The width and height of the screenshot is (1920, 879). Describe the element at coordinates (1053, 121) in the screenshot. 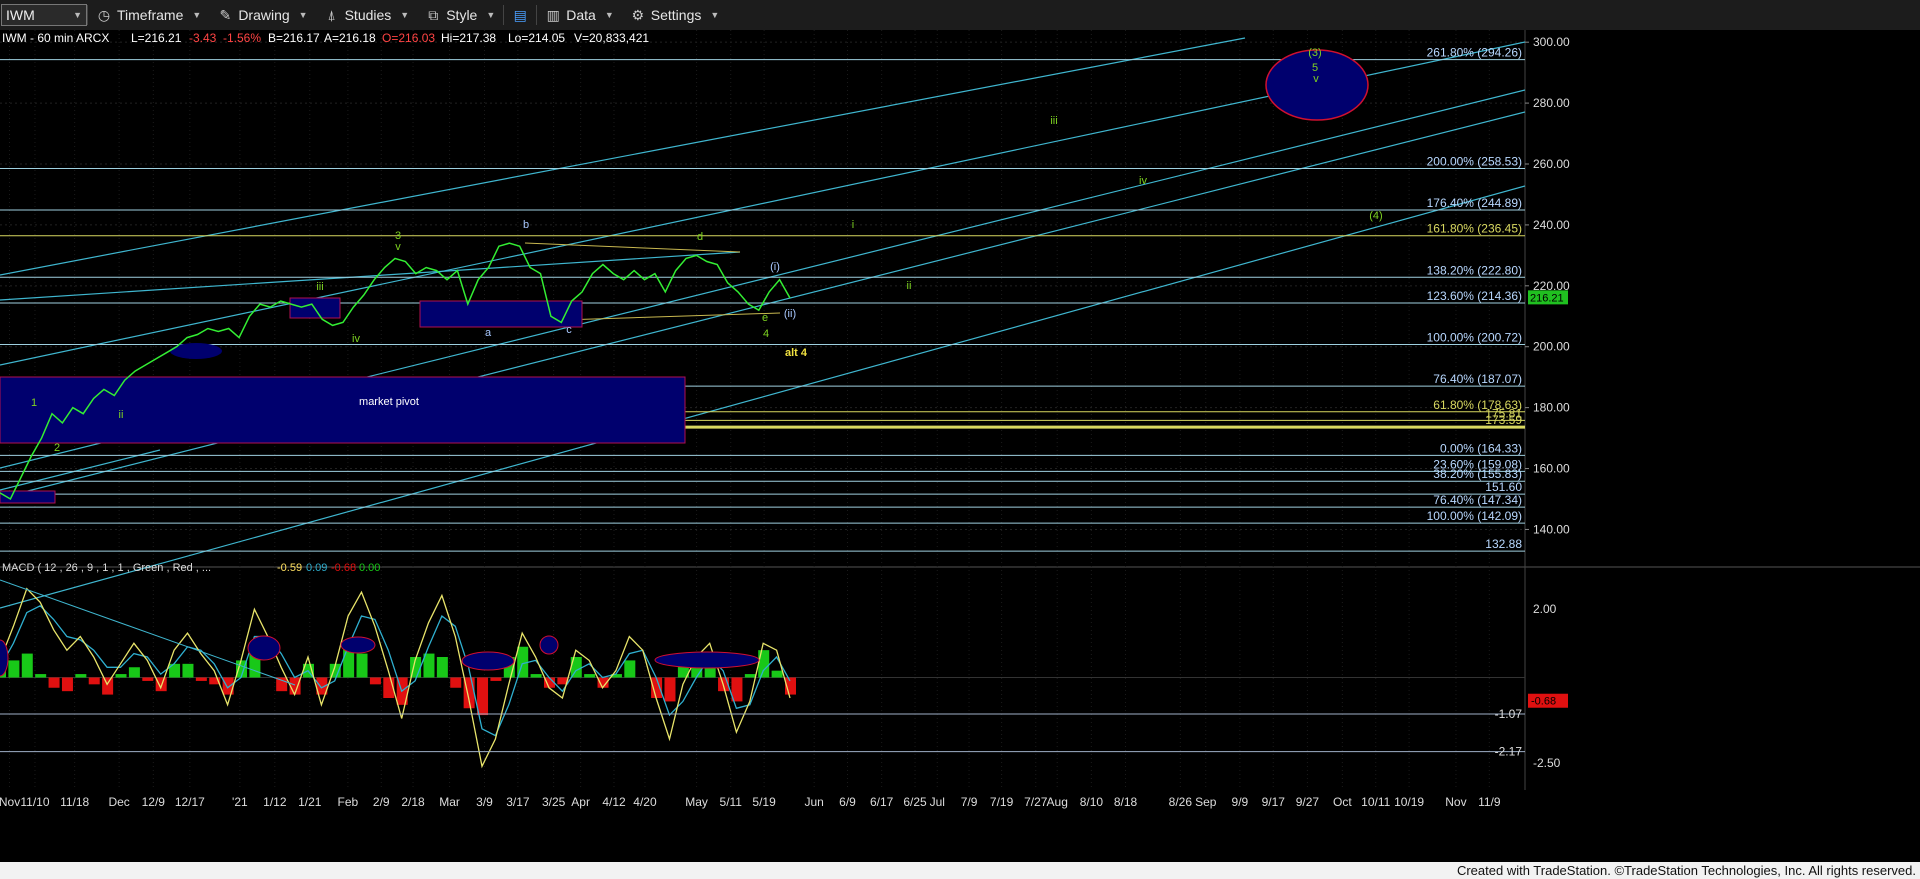

I see `wave-label: iii` at that location.